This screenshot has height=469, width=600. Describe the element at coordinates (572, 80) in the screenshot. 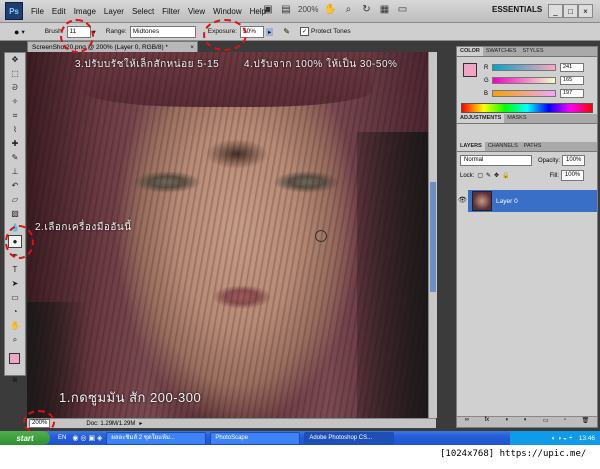

I see `green-value: 165` at that location.